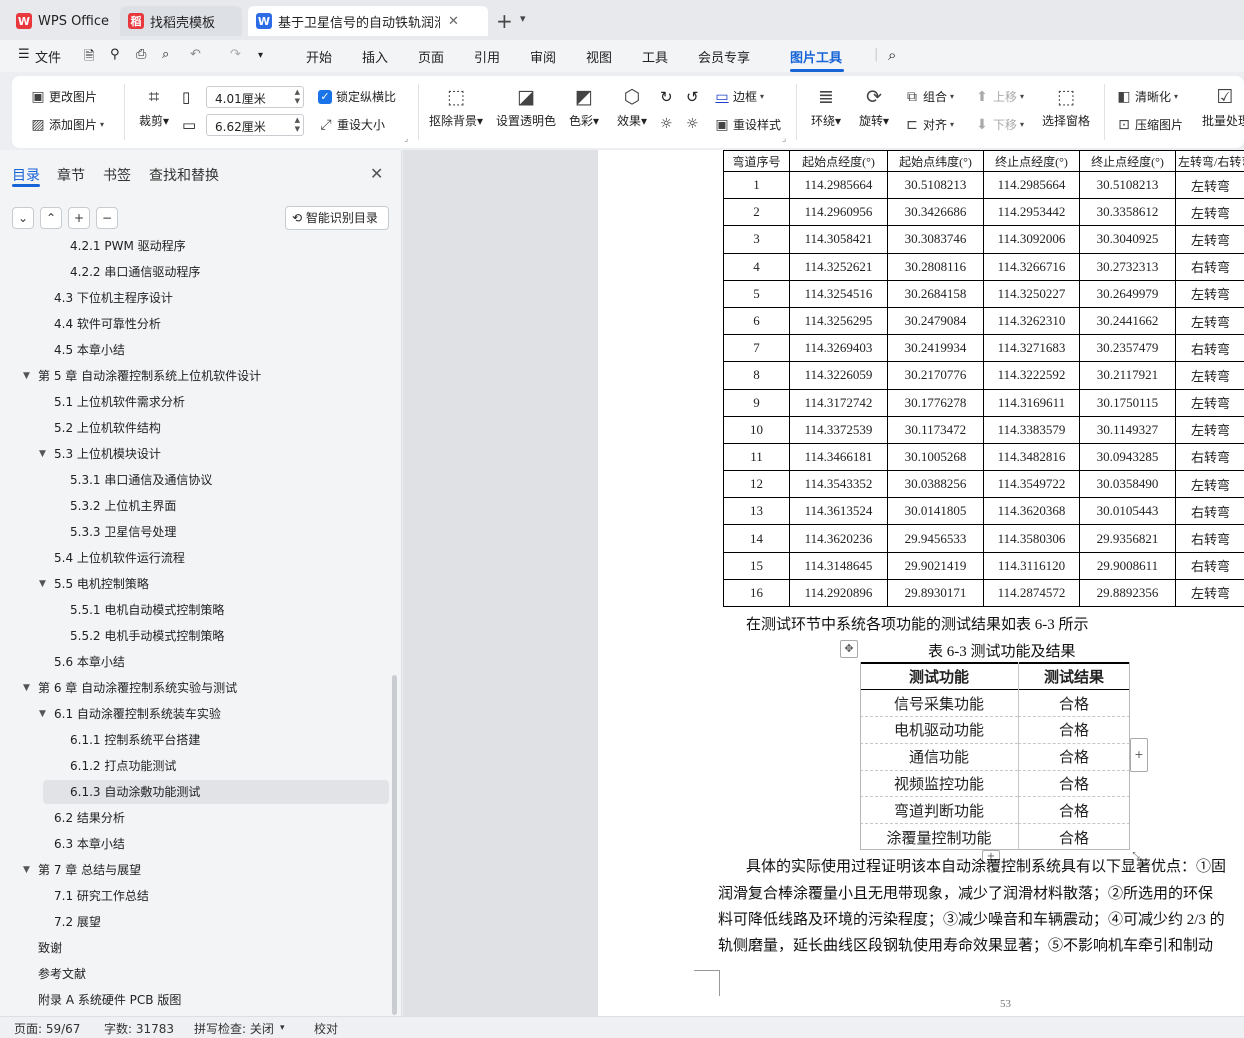 Image resolution: width=1244 pixels, height=1038 pixels. What do you see at coordinates (632, 107) in the screenshot?
I see `effects-button: ⬡ 效果▾` at bounding box center [632, 107].